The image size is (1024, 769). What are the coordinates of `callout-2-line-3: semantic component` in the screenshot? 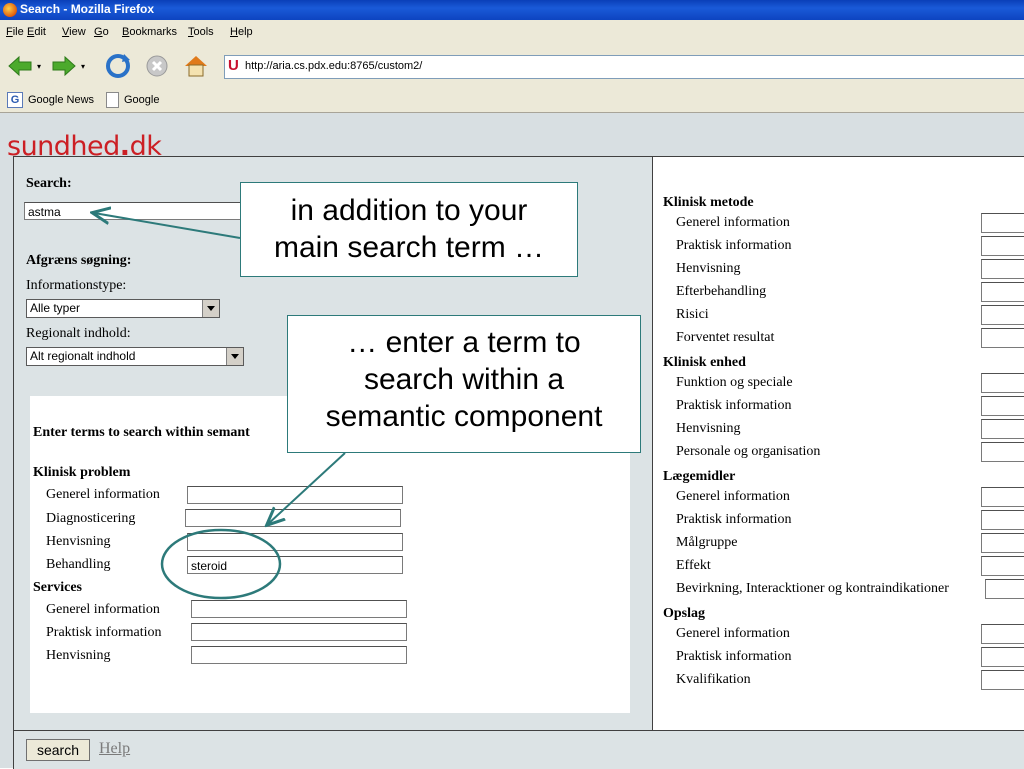 It's located at (464, 416).